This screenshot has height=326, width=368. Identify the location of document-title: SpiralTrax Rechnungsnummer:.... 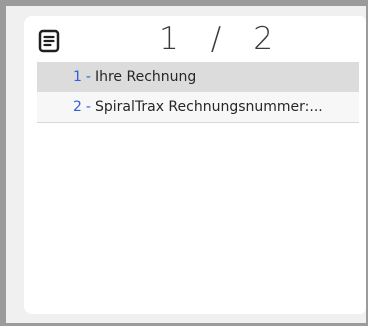
(208, 107).